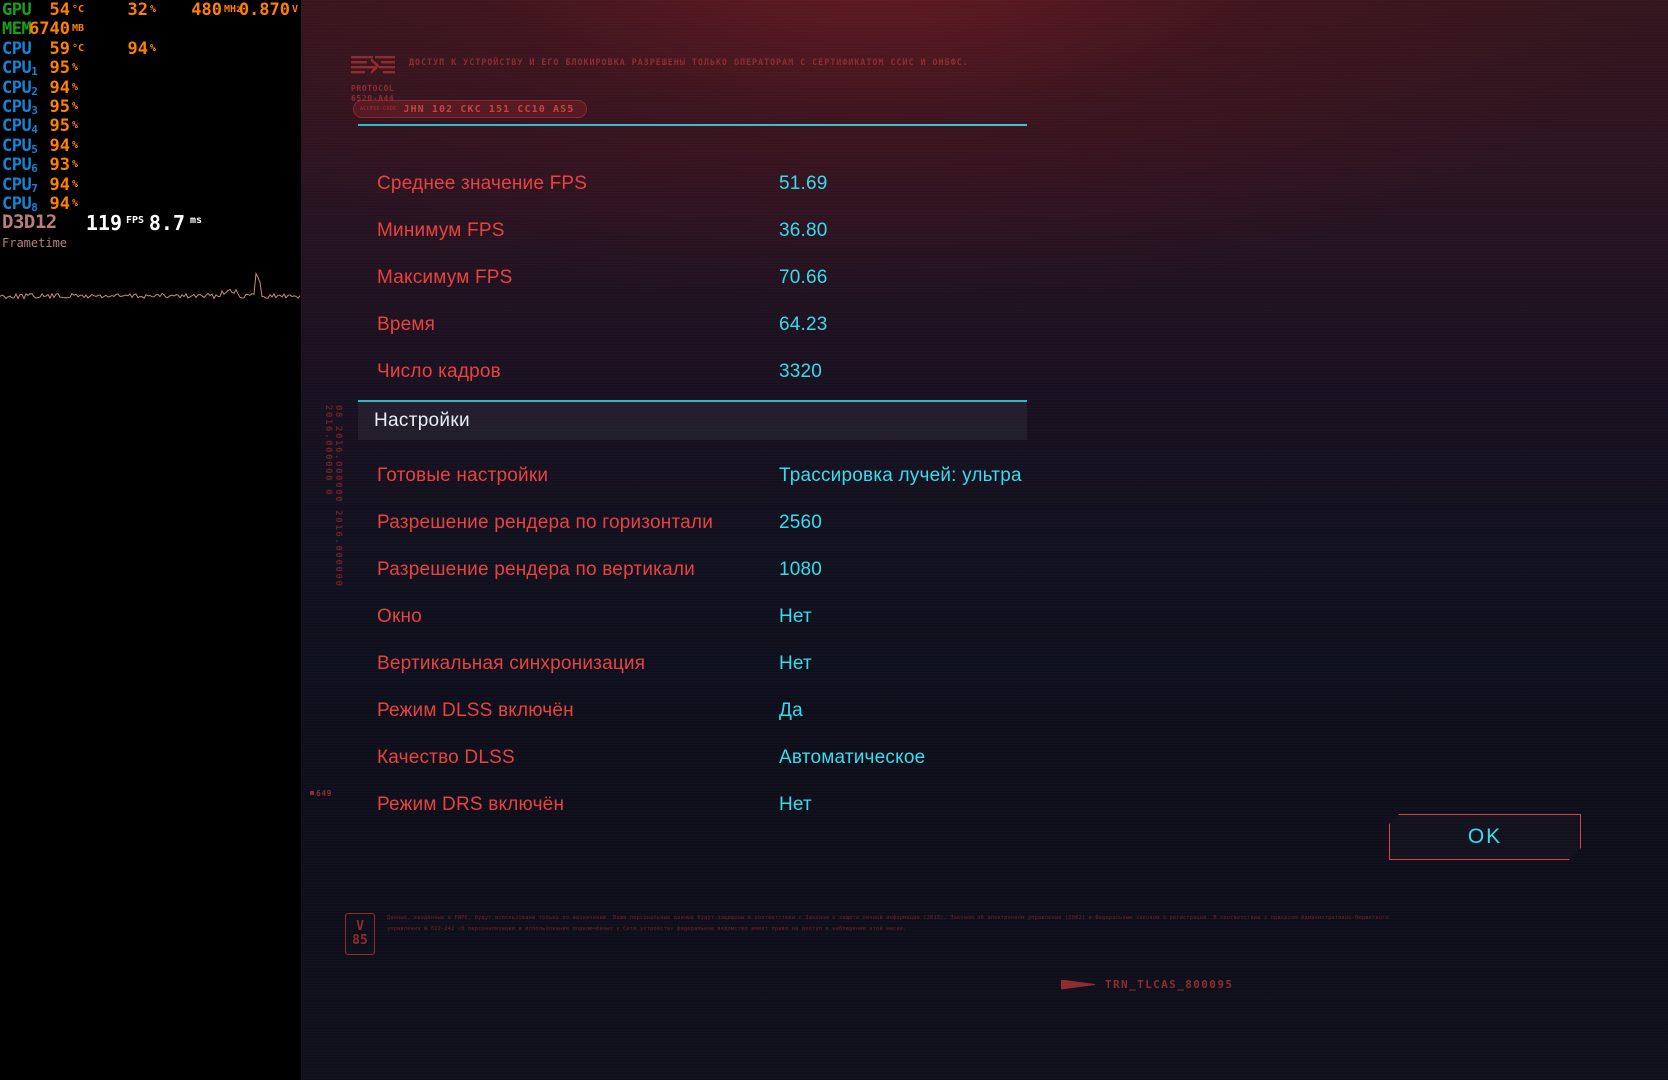 The height and width of the screenshot is (1080, 1668). I want to click on result-value: 3320, so click(801, 371).